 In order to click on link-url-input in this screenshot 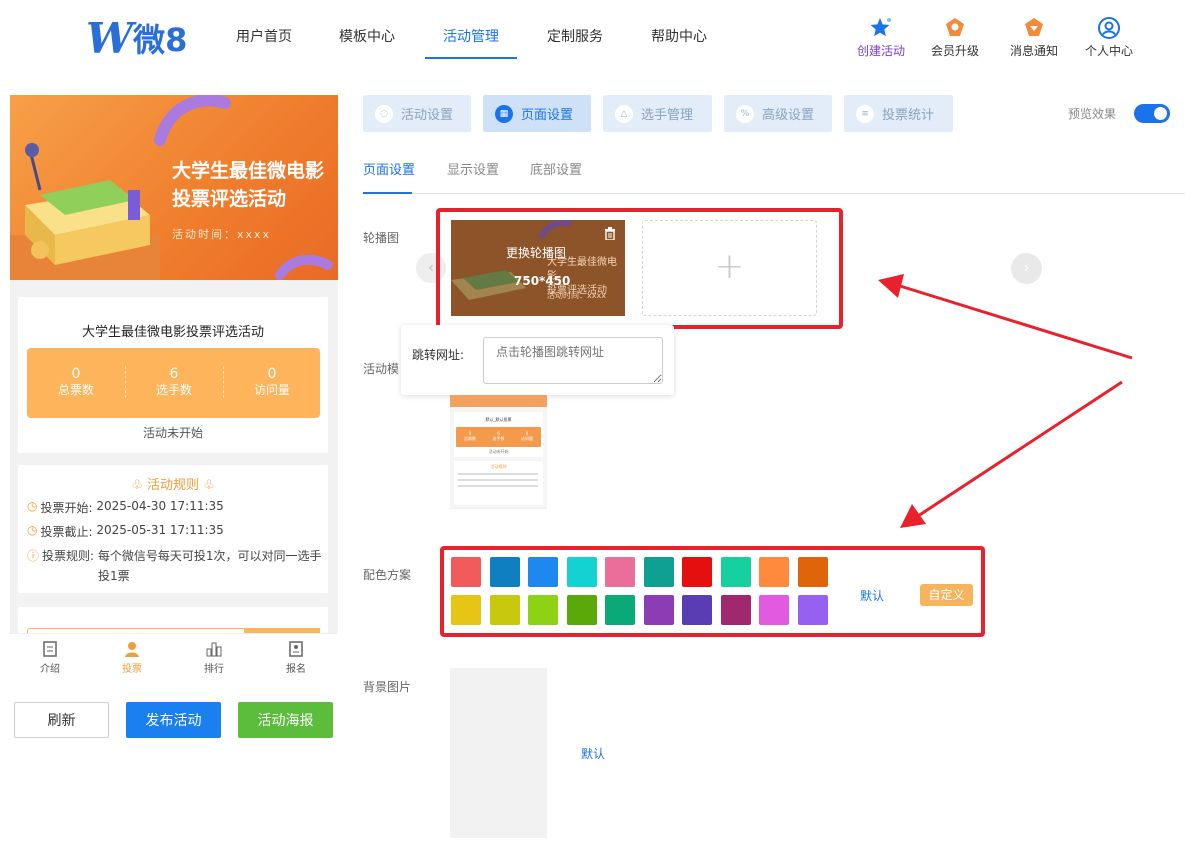, I will do `click(573, 360)`.